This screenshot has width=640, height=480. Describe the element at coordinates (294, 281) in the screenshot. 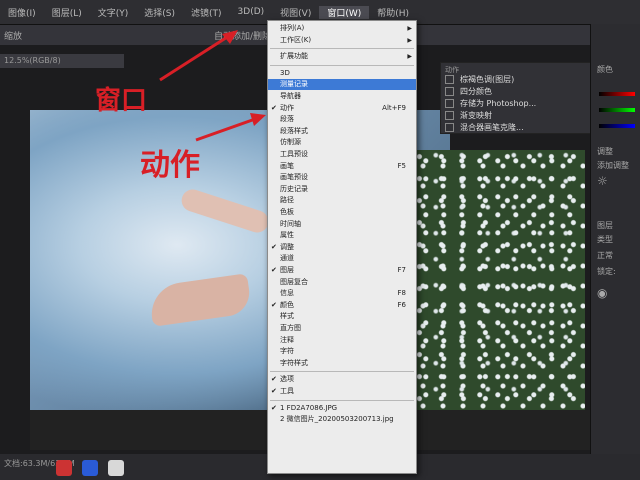

I see `menu-item-label: 图层复合` at that location.